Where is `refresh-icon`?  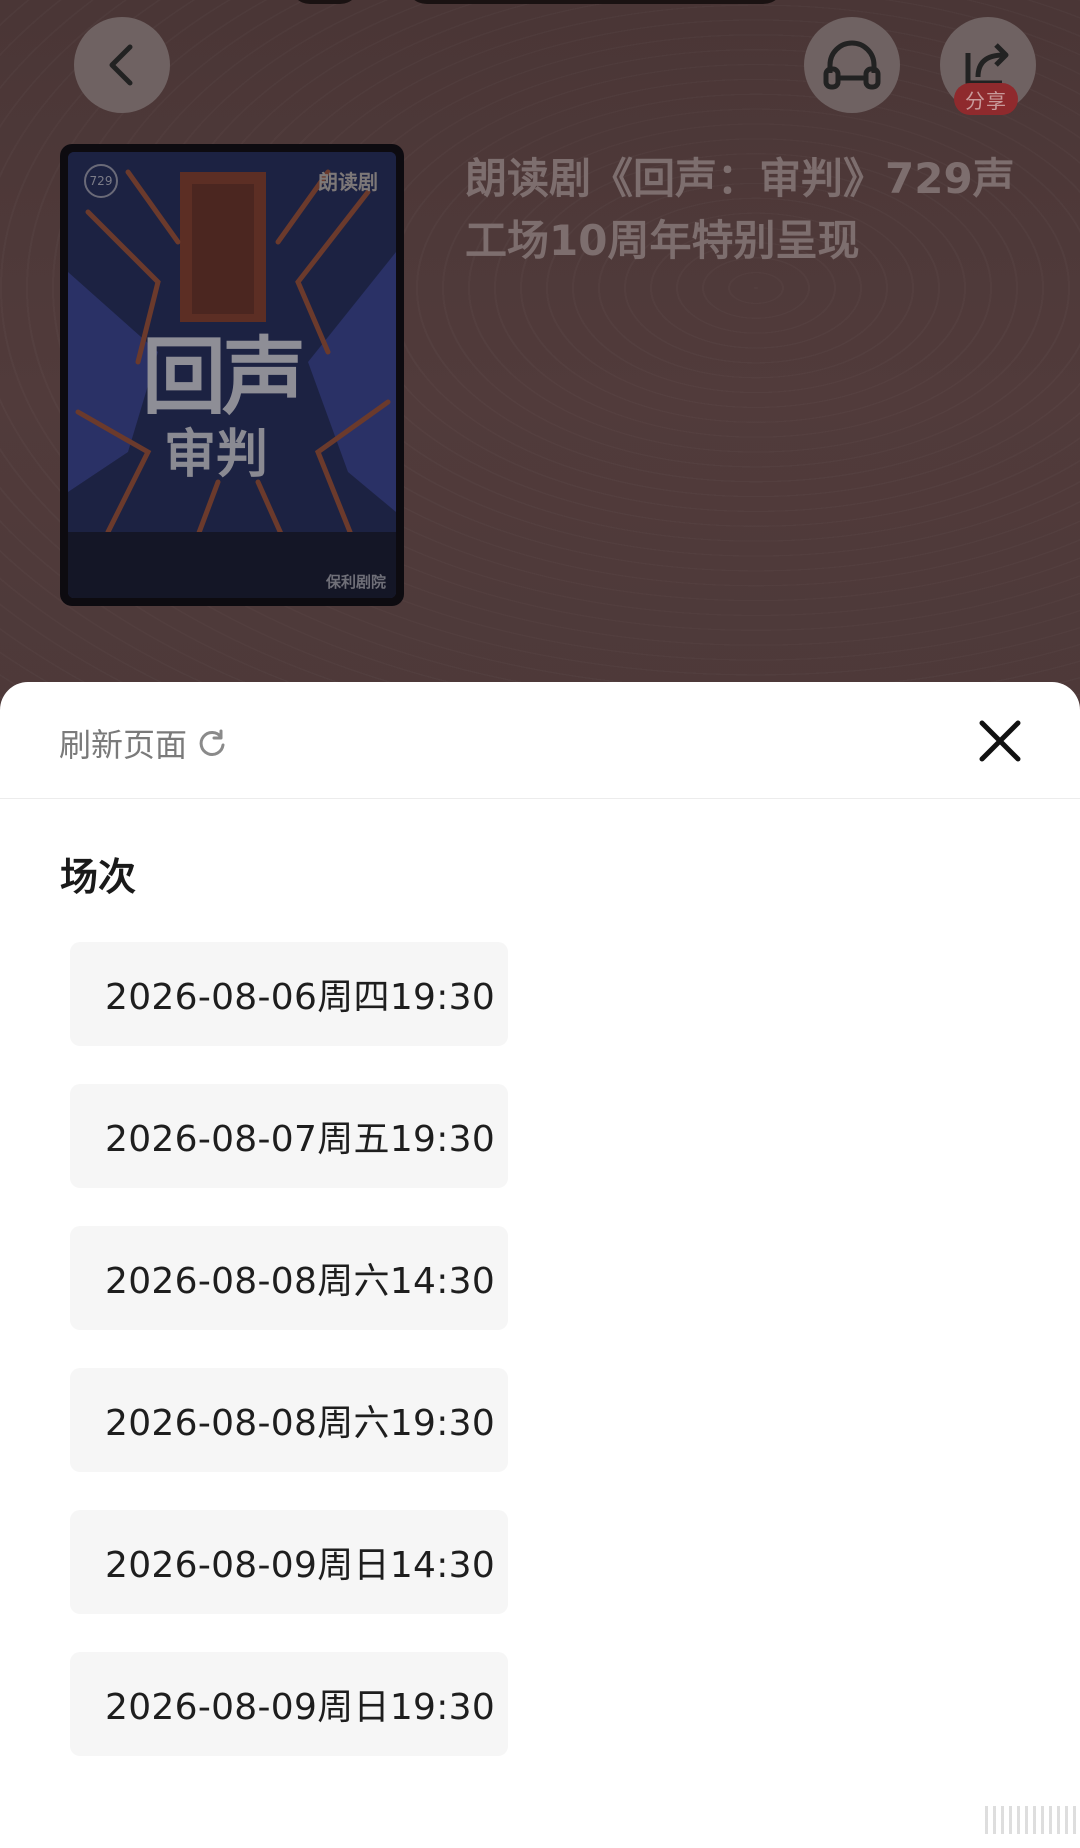 refresh-icon is located at coordinates (212, 743).